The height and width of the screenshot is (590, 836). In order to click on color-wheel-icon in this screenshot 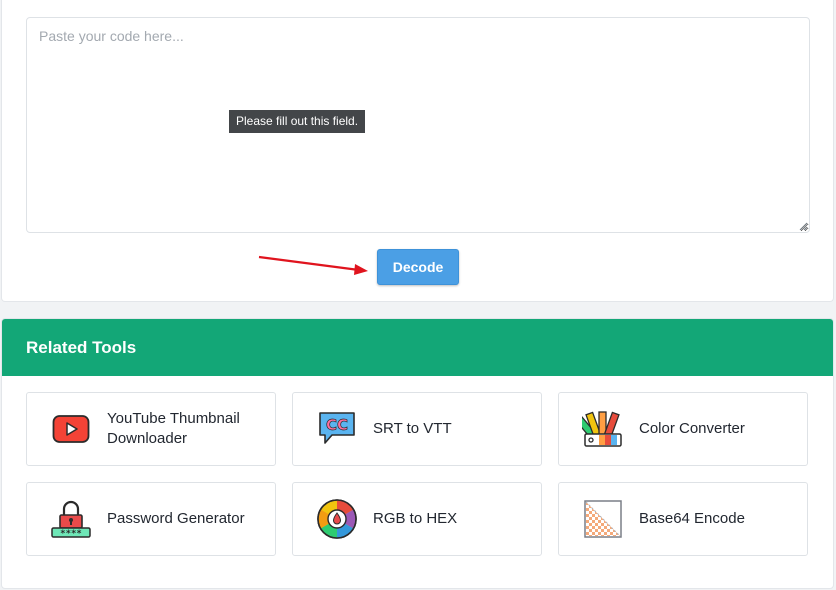, I will do `click(337, 519)`.